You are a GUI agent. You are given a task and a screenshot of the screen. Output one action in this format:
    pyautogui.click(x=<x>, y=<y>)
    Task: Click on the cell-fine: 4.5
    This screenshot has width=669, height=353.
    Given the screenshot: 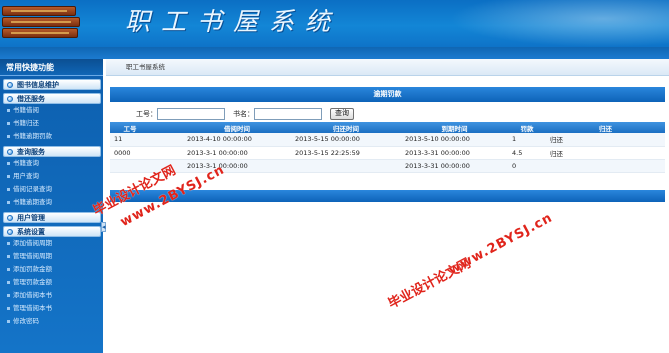 What is the action you would take?
    pyautogui.click(x=527, y=153)
    